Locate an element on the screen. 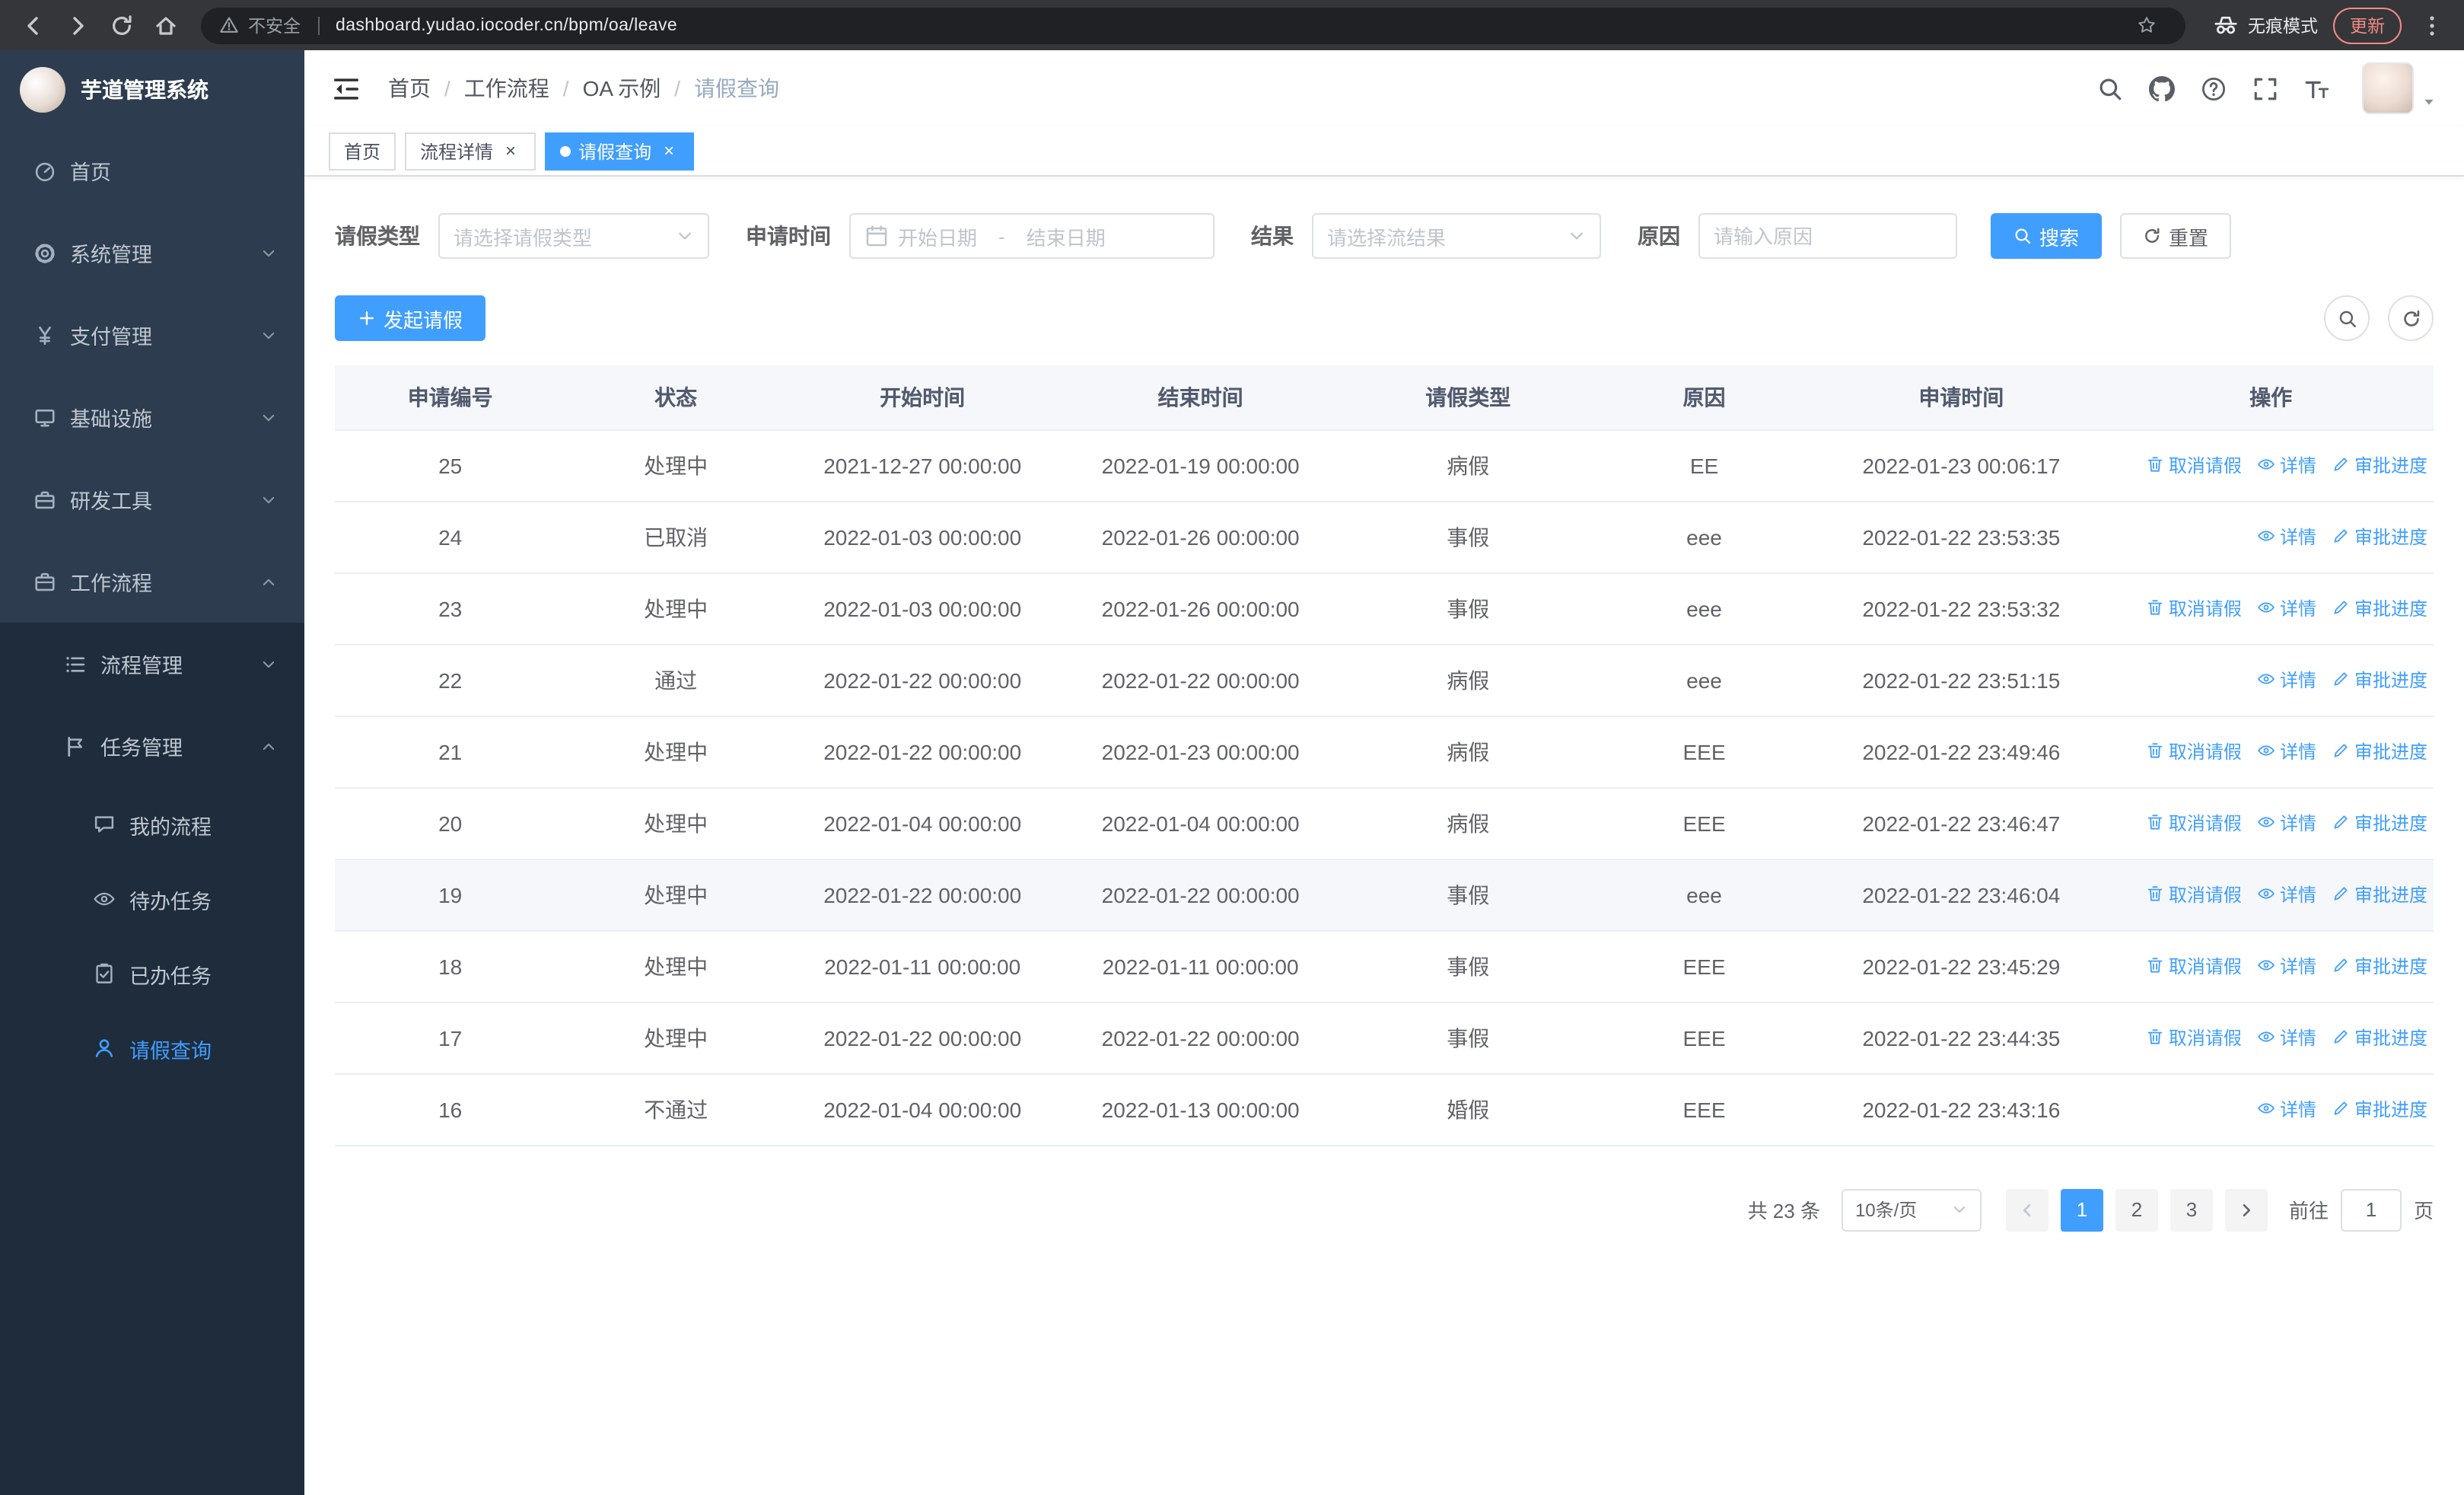  apply-time-range-picker: 开始日期 - 结束日期 is located at coordinates (1031, 236).